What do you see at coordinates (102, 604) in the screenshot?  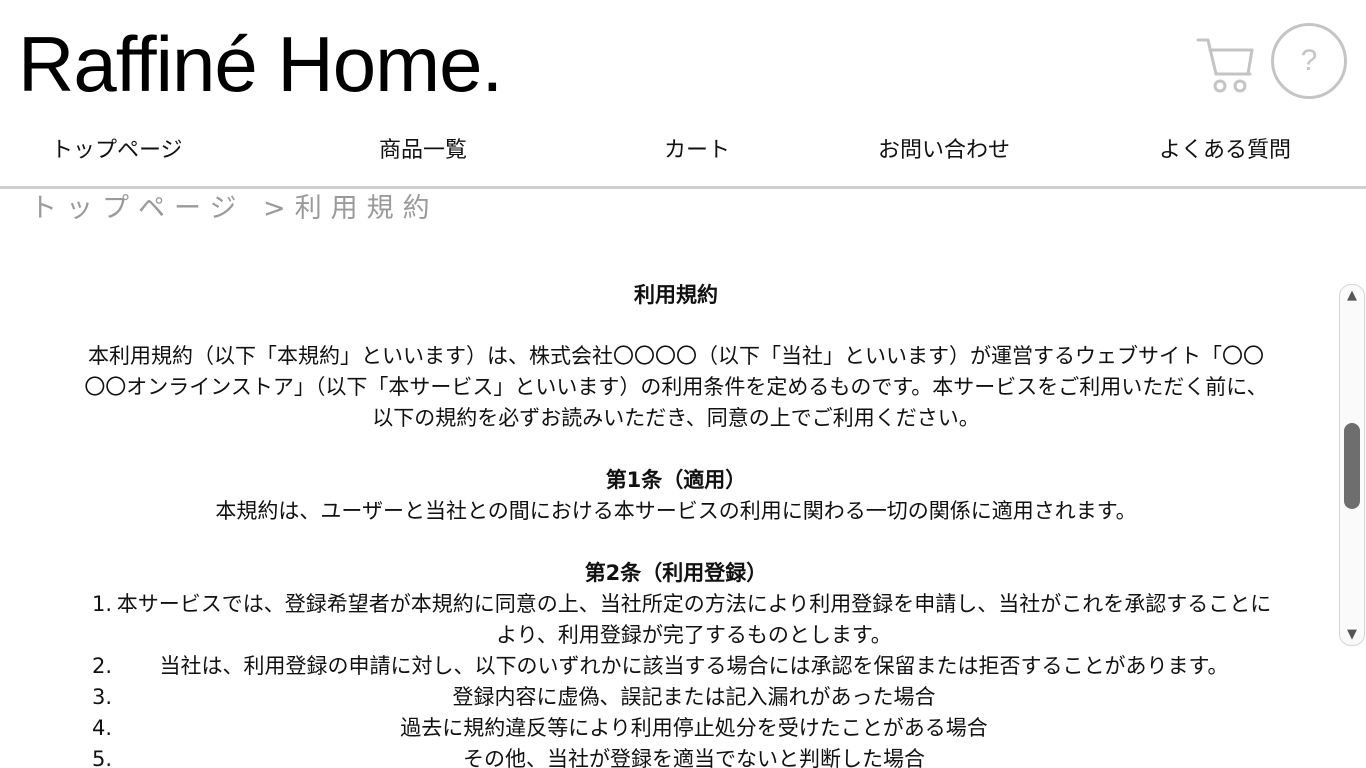 I see `list-item-number: 1.` at bounding box center [102, 604].